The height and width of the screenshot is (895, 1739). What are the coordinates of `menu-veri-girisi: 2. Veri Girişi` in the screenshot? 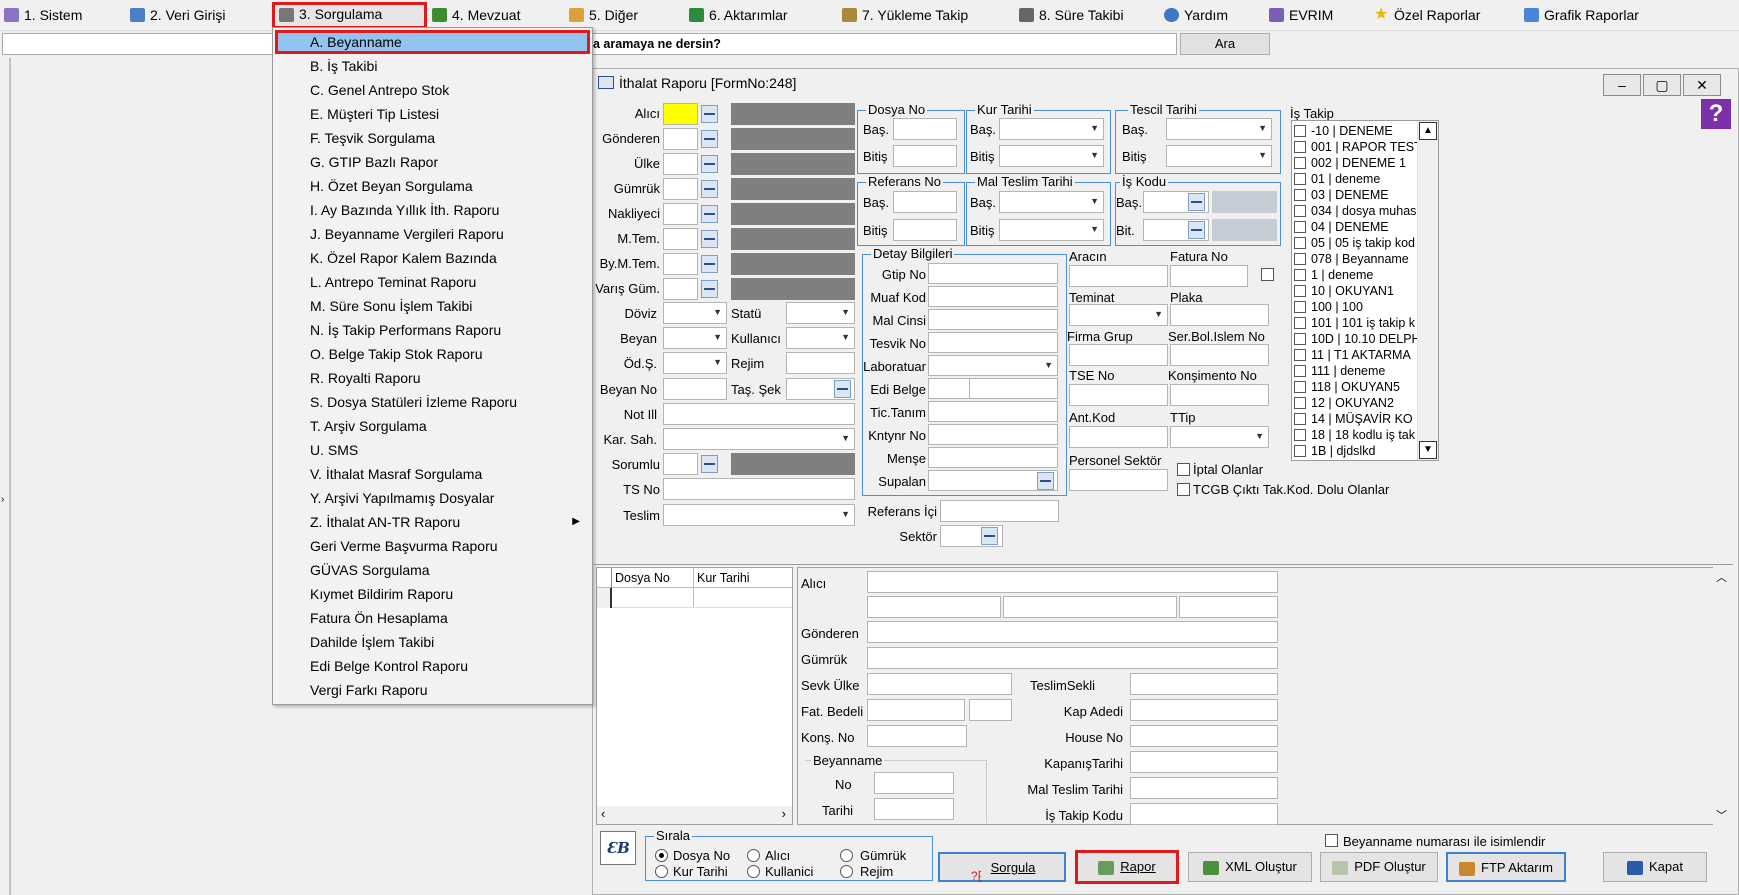 It's located at (175, 15).